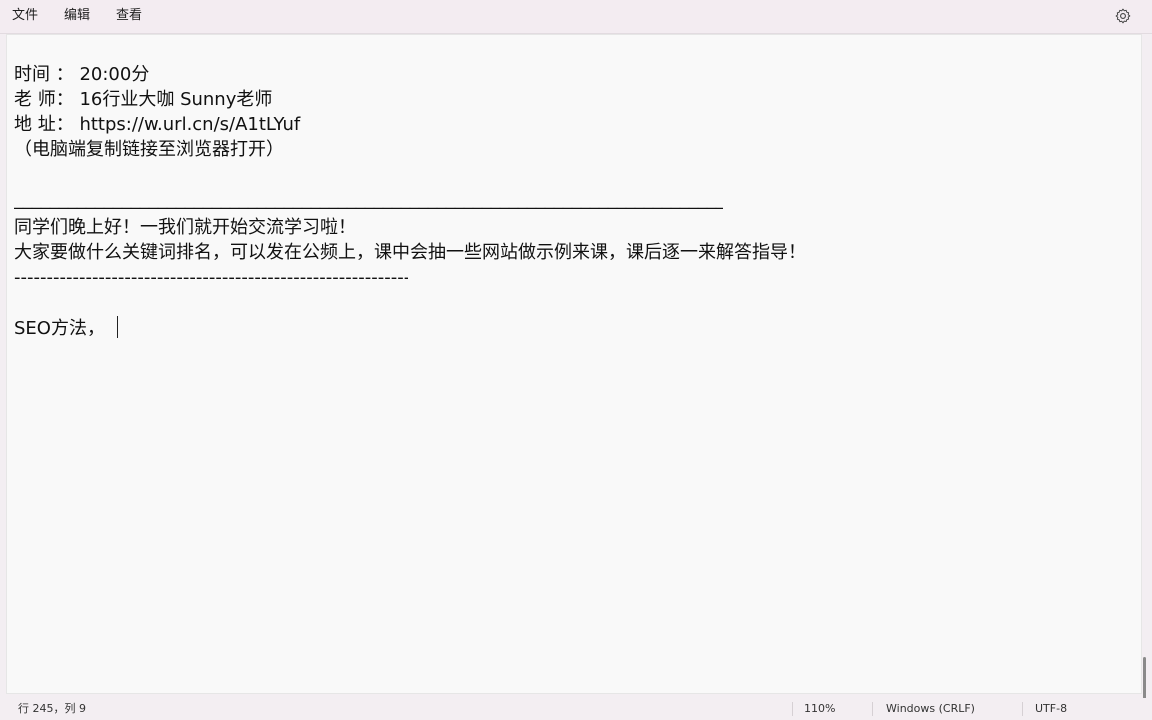  I want to click on gear-icon, so click(1123, 16).